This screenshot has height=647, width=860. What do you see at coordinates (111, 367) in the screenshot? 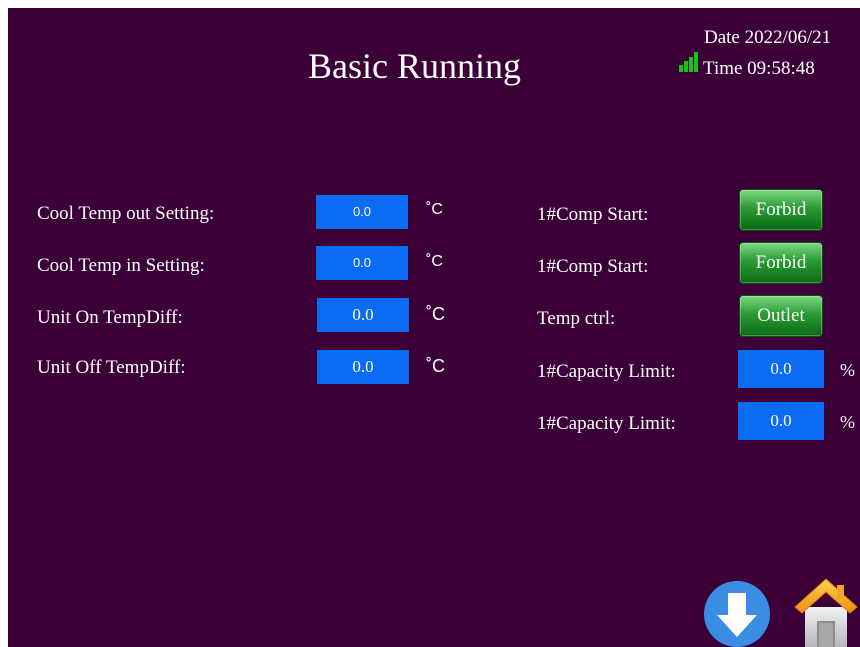
I see `unit-off-tempdiff-label: Unit Off TempDiff:` at bounding box center [111, 367].